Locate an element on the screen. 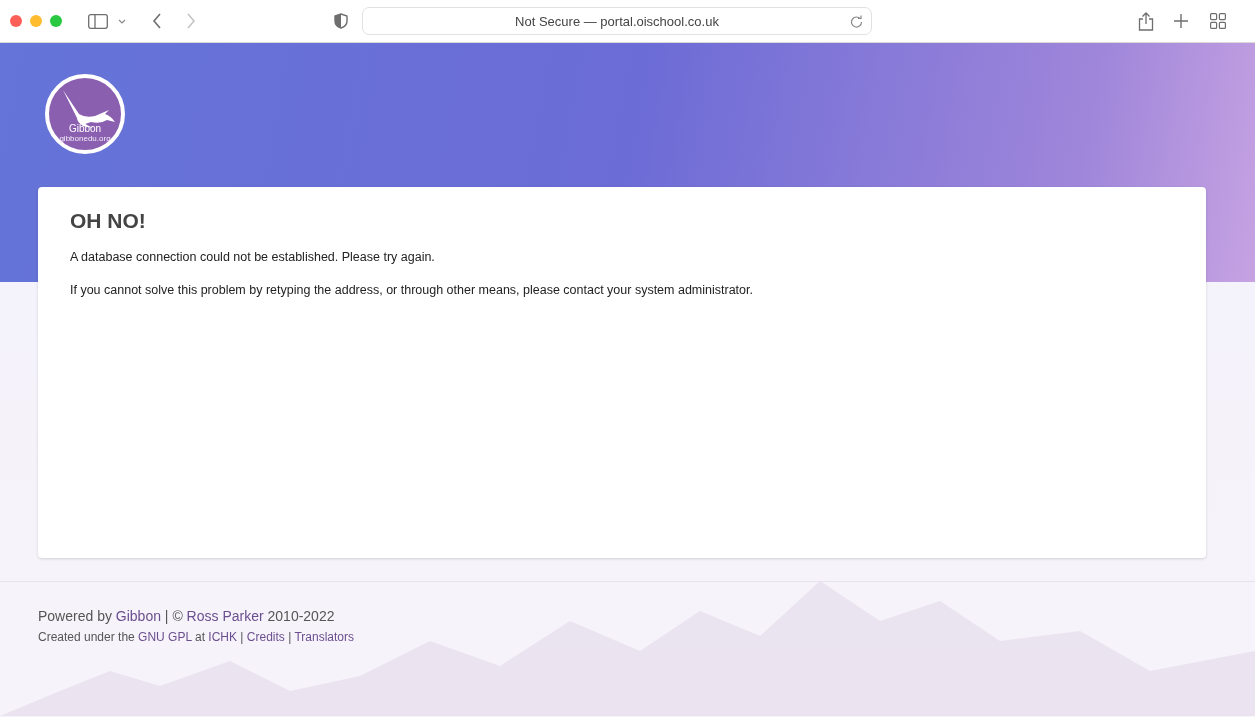 Image resolution: width=1255 pixels, height=717 pixels. shield-icon is located at coordinates (341, 21).